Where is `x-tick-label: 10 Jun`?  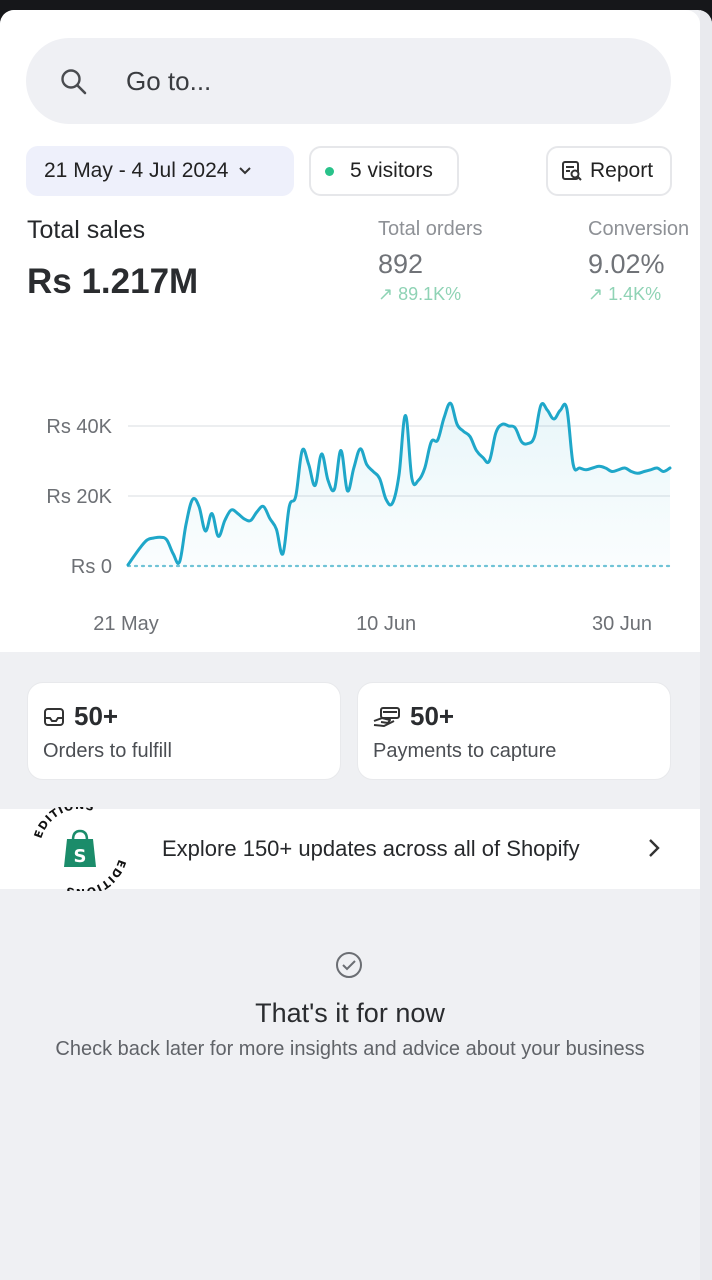 x-tick-label: 10 Jun is located at coordinates (386, 624).